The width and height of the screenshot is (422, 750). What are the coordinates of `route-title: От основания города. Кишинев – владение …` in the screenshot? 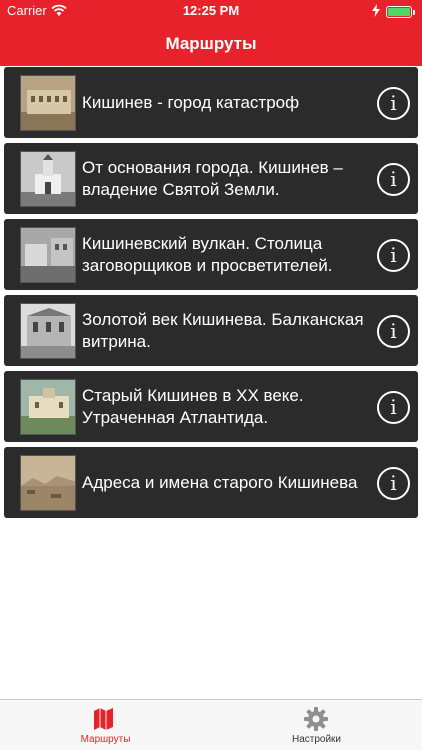 It's located at (212, 178).